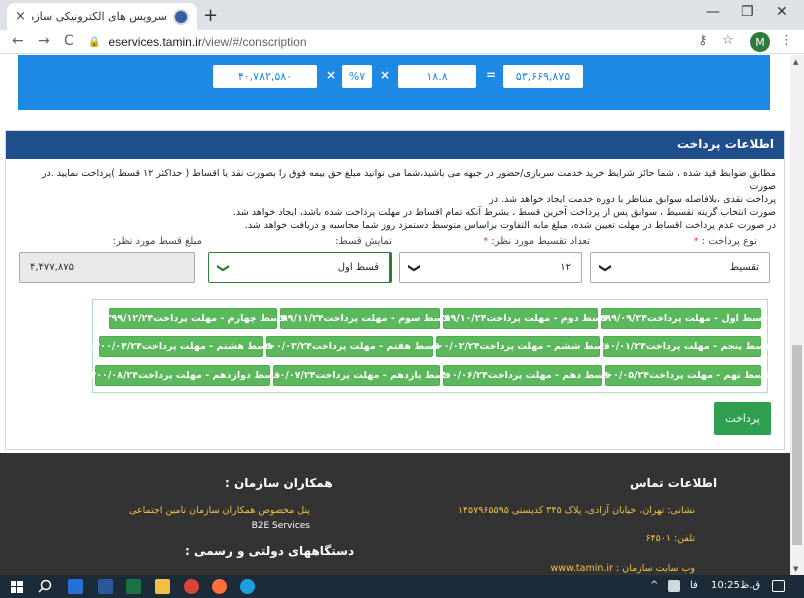 Image resolution: width=804 pixels, height=598 pixels. What do you see at coordinates (674, 483) in the screenshot?
I see `contact-title: اطلاعات تماس` at bounding box center [674, 483].